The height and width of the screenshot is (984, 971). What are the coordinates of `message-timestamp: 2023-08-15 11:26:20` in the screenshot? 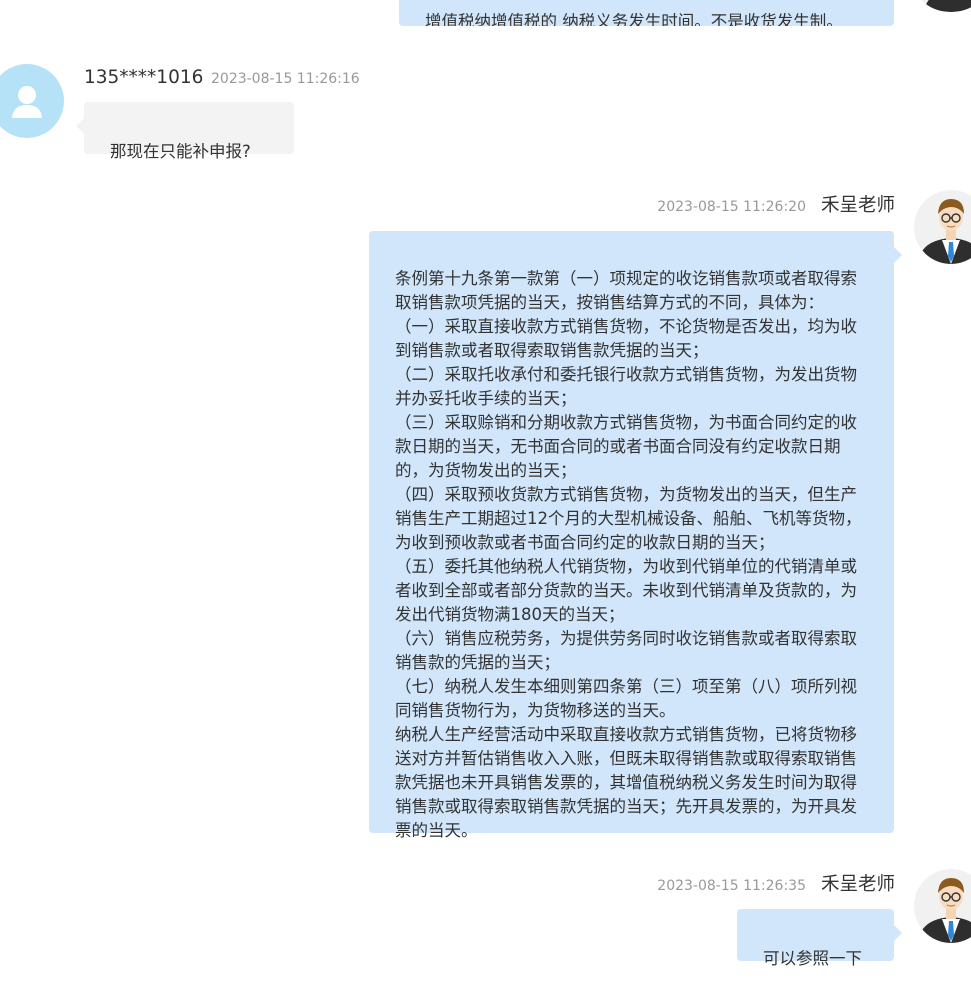 It's located at (731, 207).